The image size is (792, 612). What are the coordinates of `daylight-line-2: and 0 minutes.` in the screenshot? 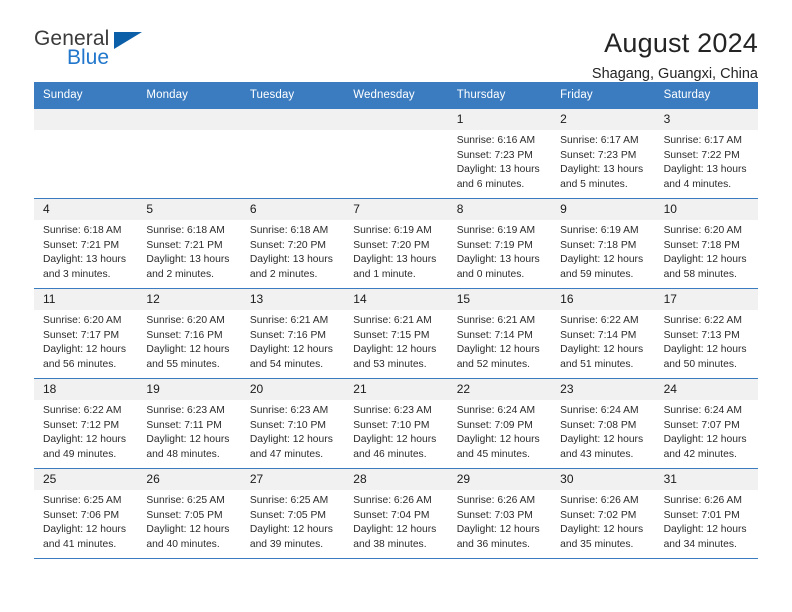 It's located at (490, 274).